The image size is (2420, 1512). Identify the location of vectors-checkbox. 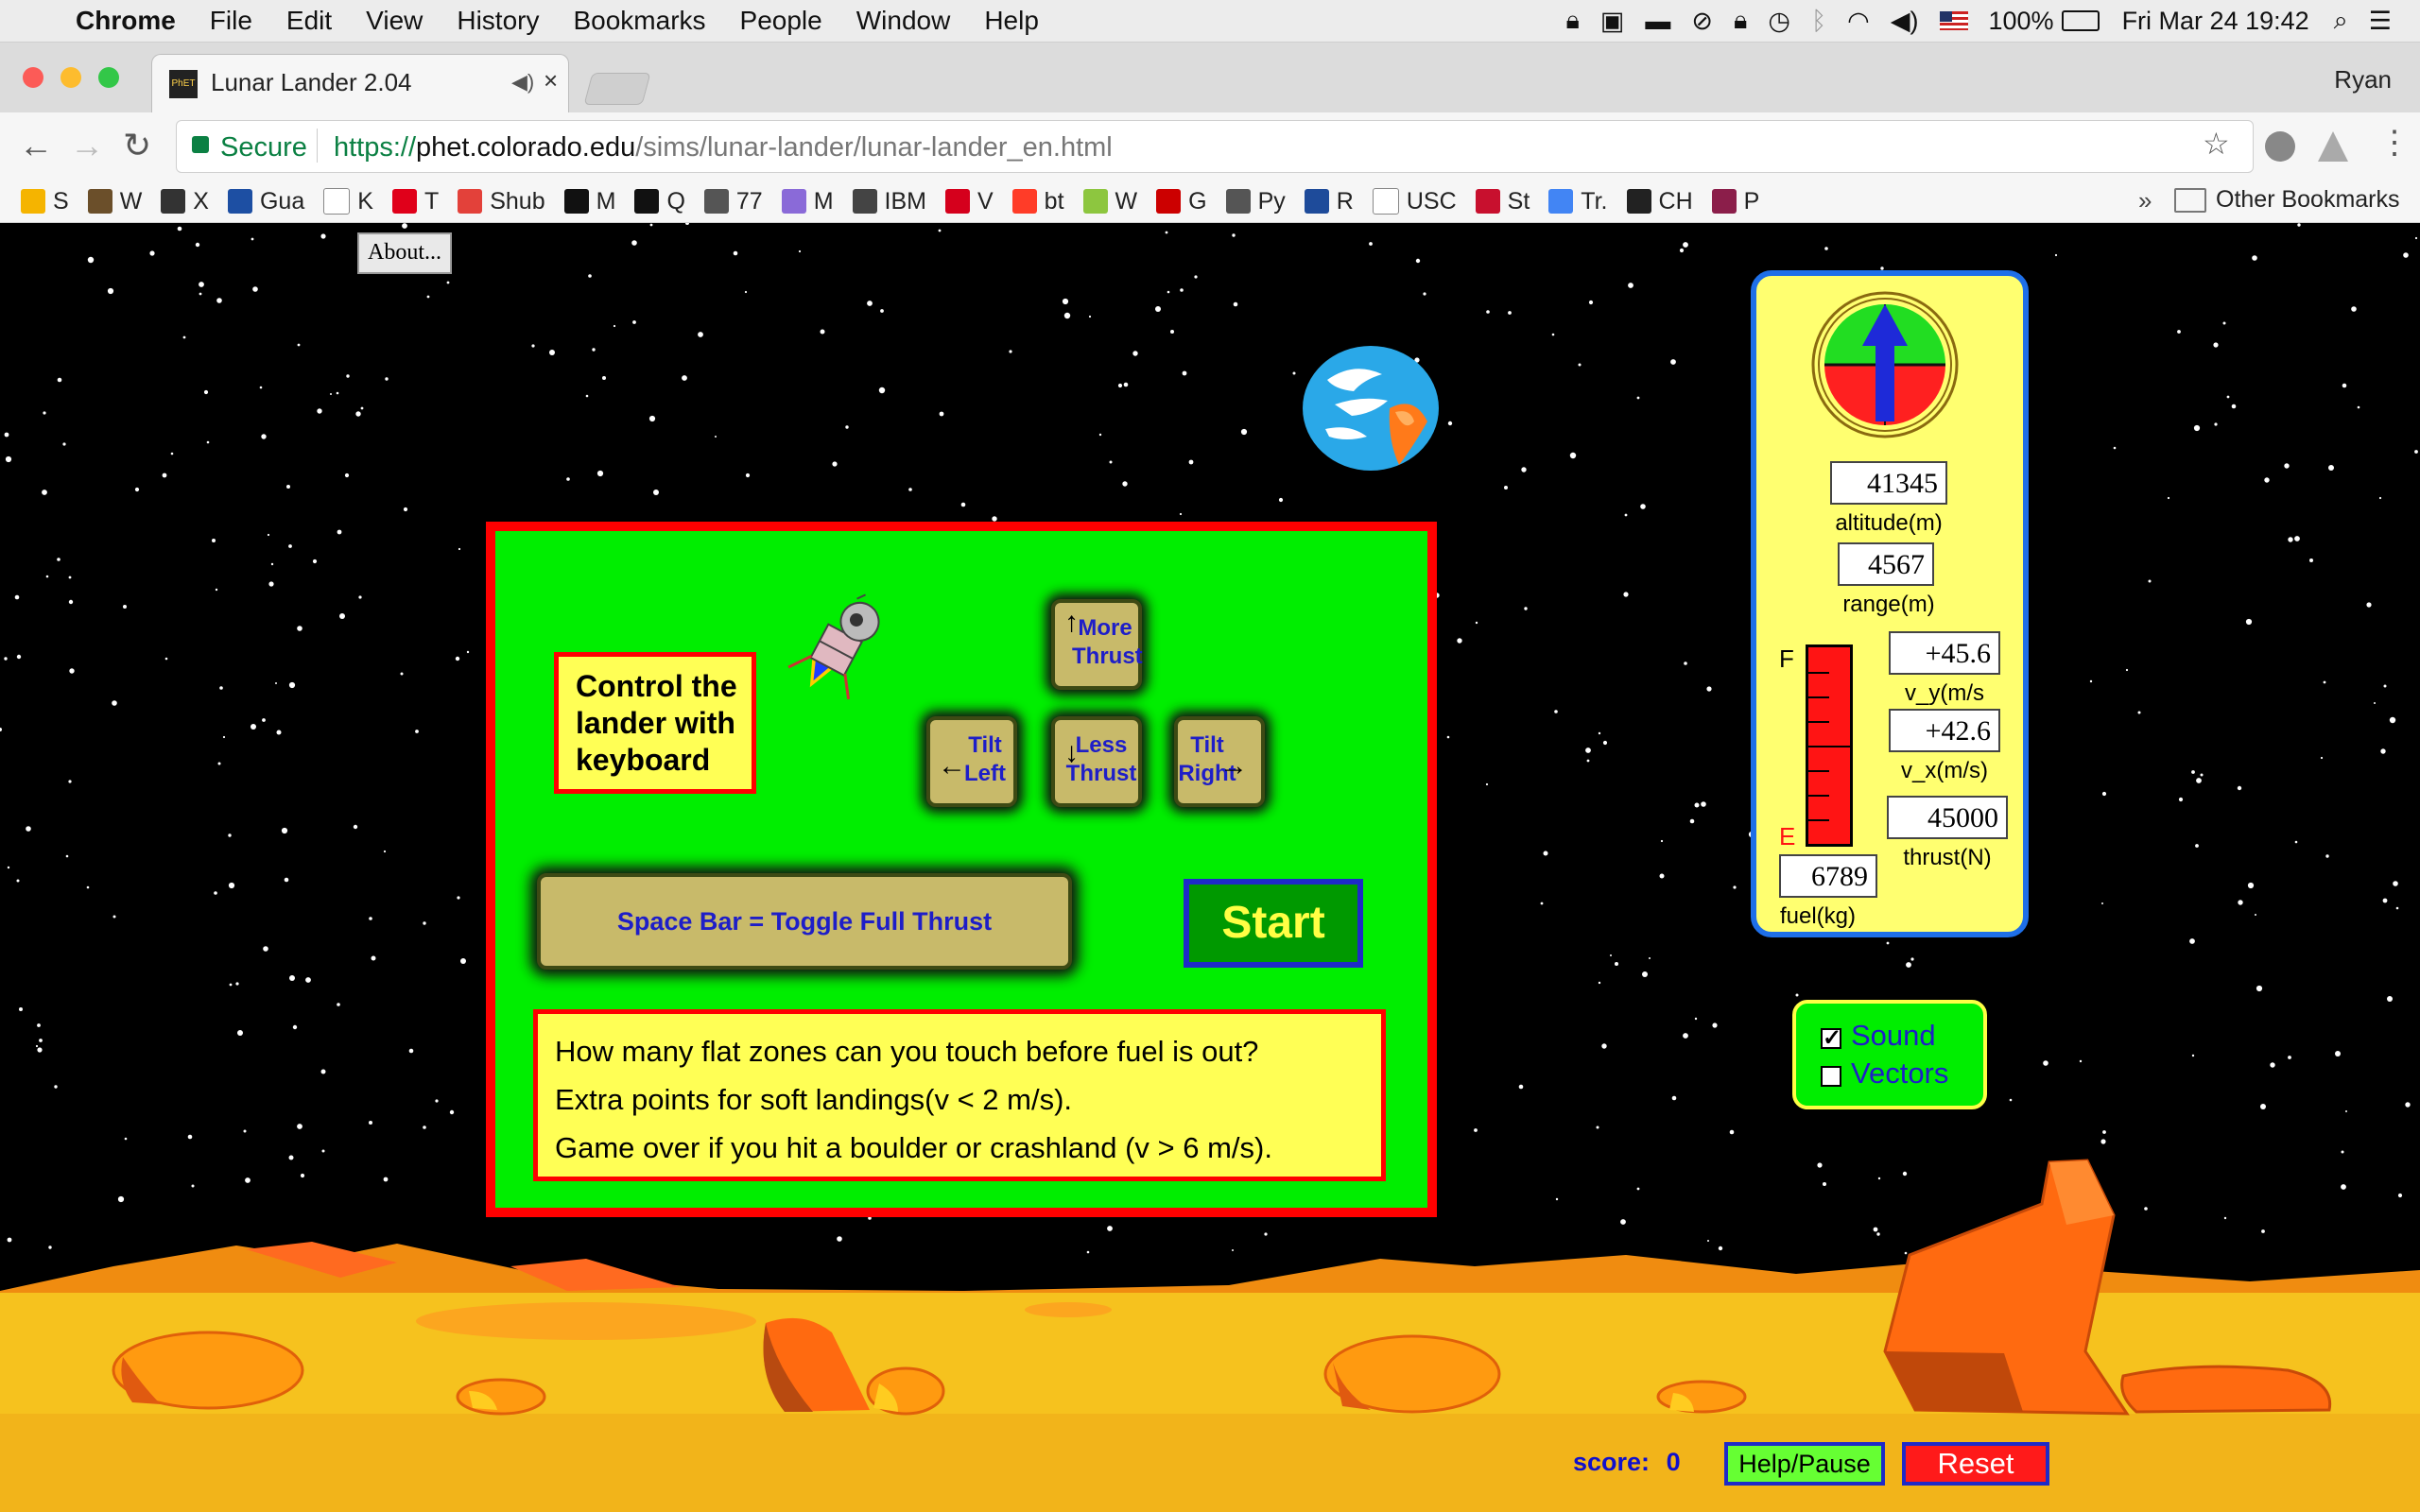
(1831, 1076).